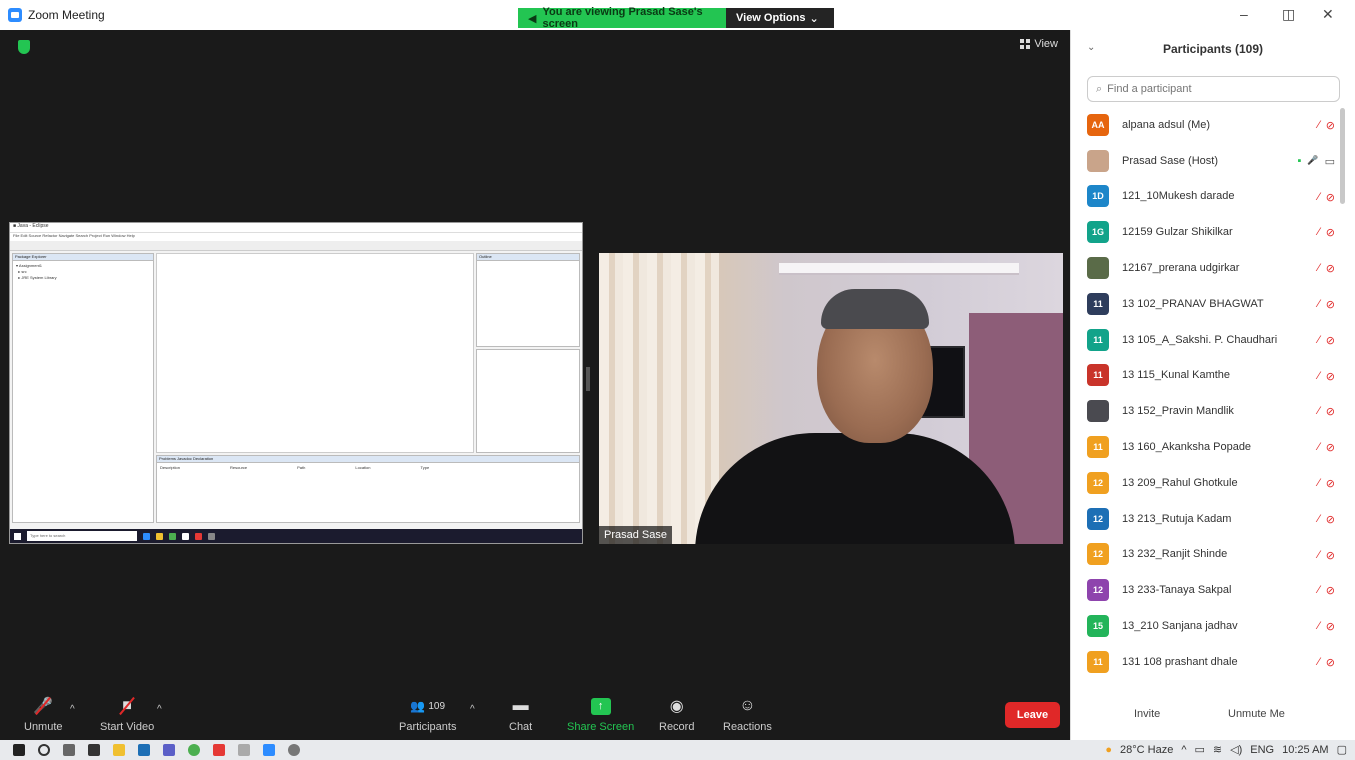 Image resolution: width=1355 pixels, height=760 pixels. Describe the element at coordinates (296, 536) in the screenshot. I see `shared-taskbar: Type here to search` at that location.